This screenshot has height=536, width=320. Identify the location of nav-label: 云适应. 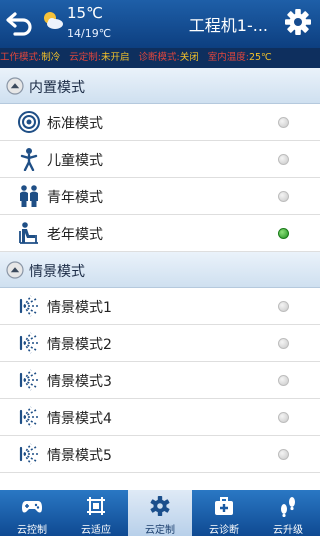
(96, 530).